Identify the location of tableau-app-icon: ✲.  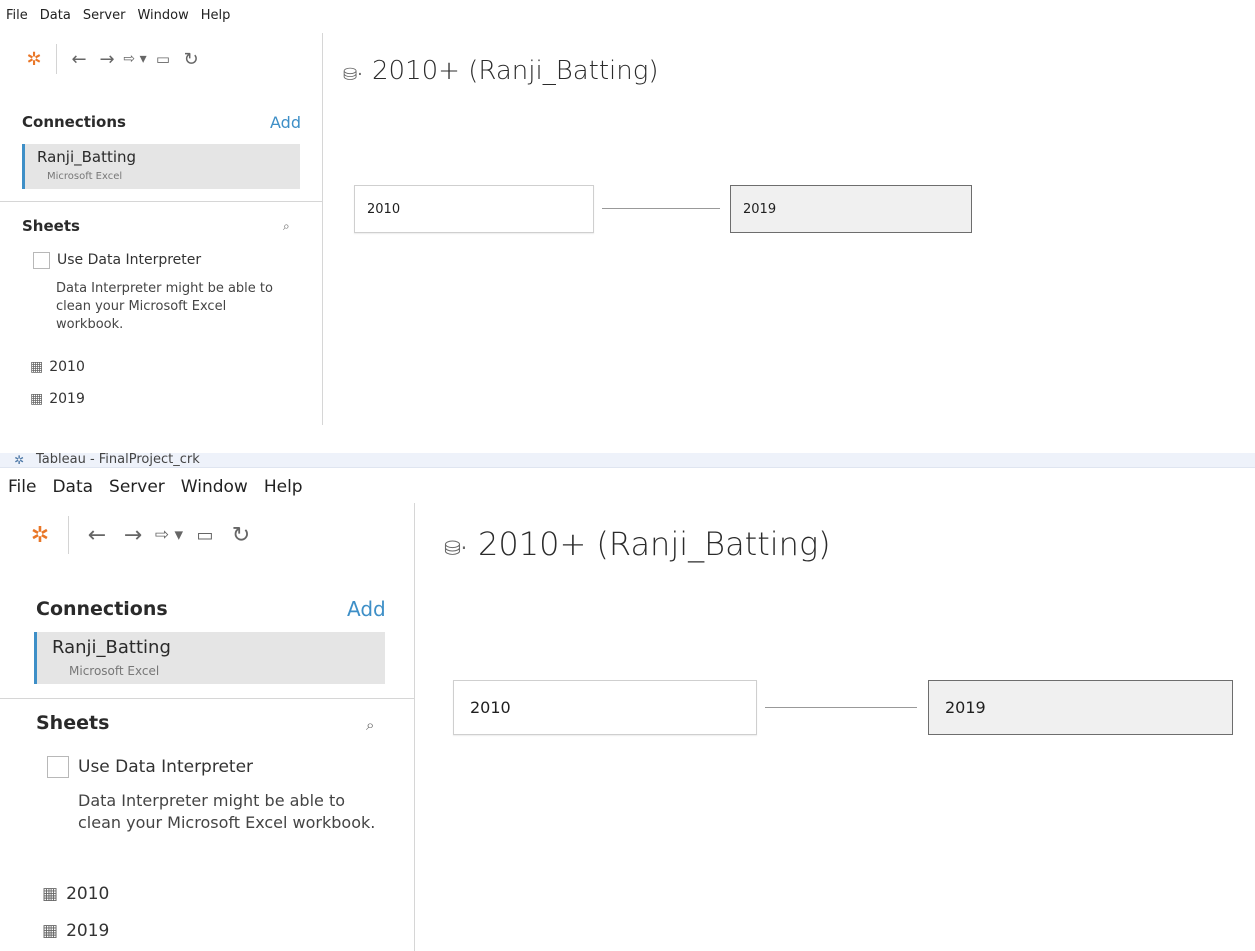
(19, 460).